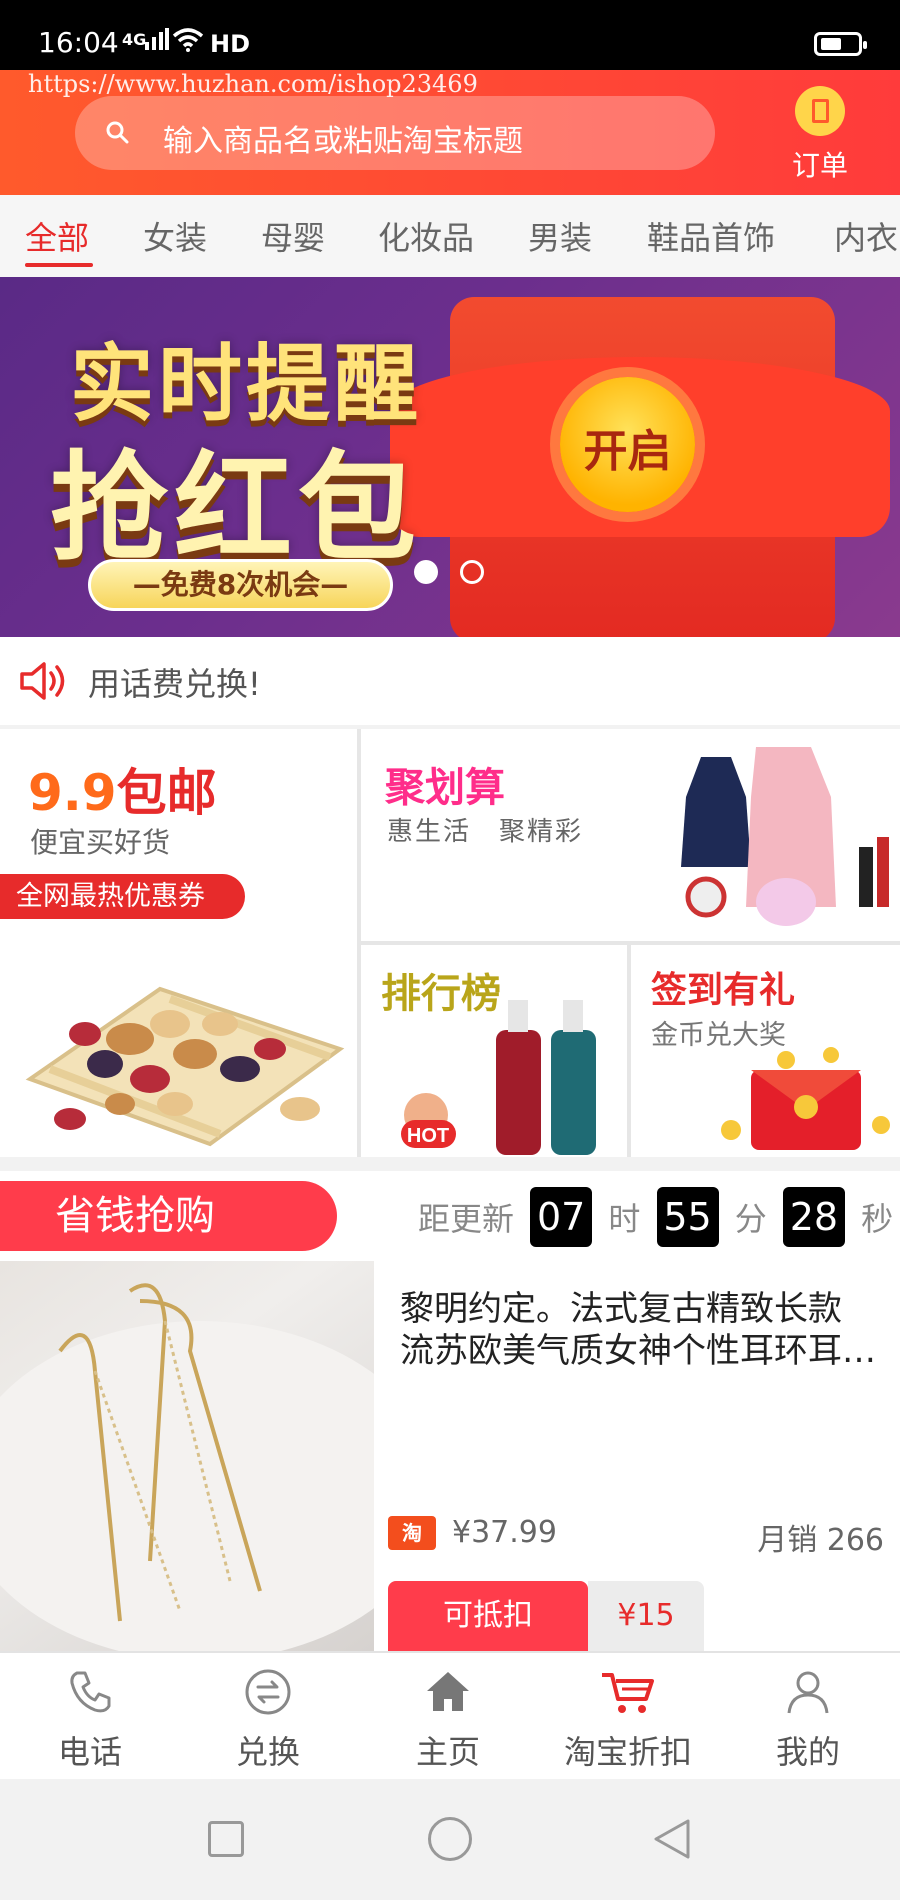  Describe the element at coordinates (807, 1752) in the screenshot. I see `nav-mine-label: 我的` at that location.